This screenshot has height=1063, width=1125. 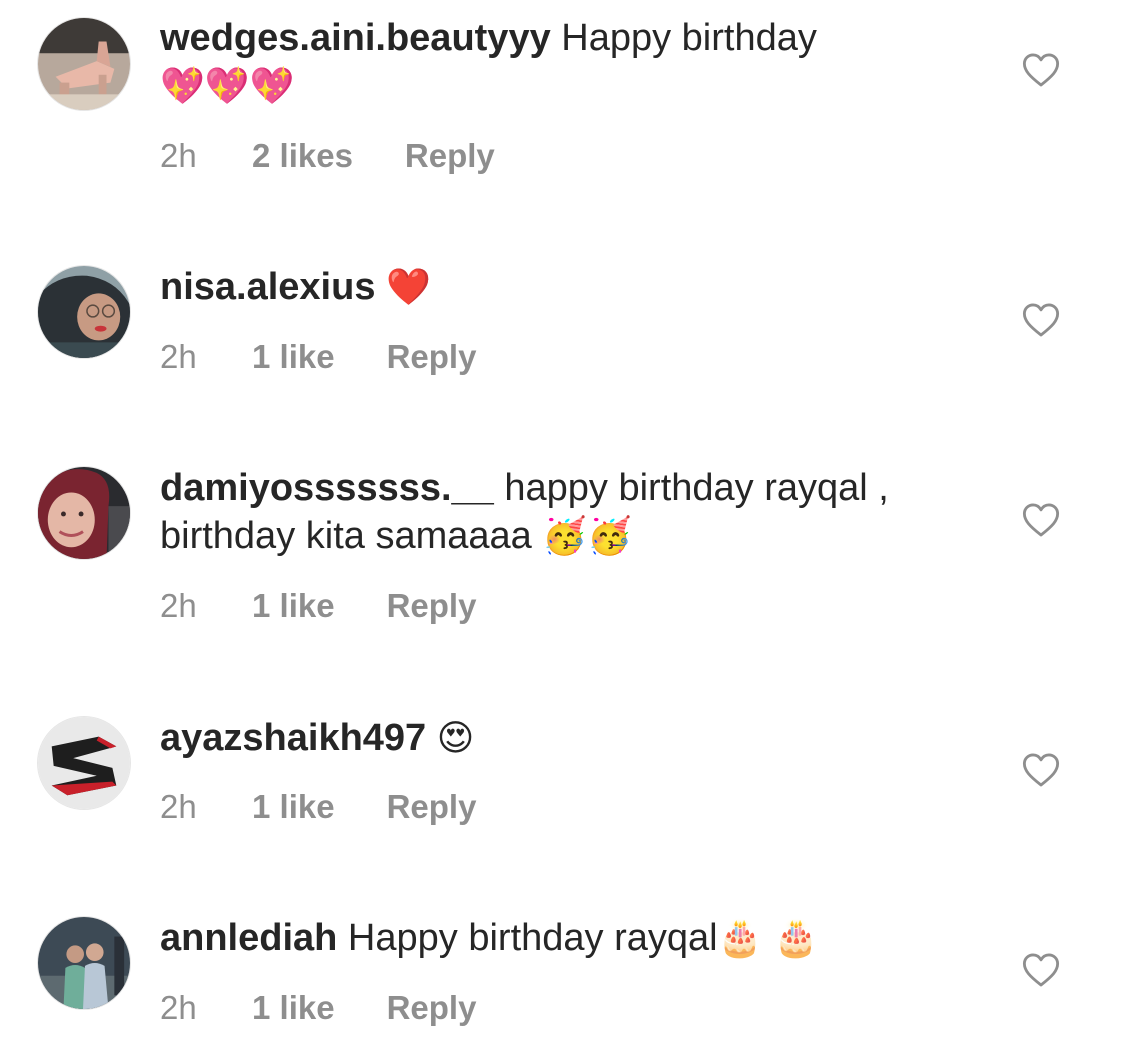 I want to click on comment-meta: 2h 2 likes Reply, so click(x=327, y=156).